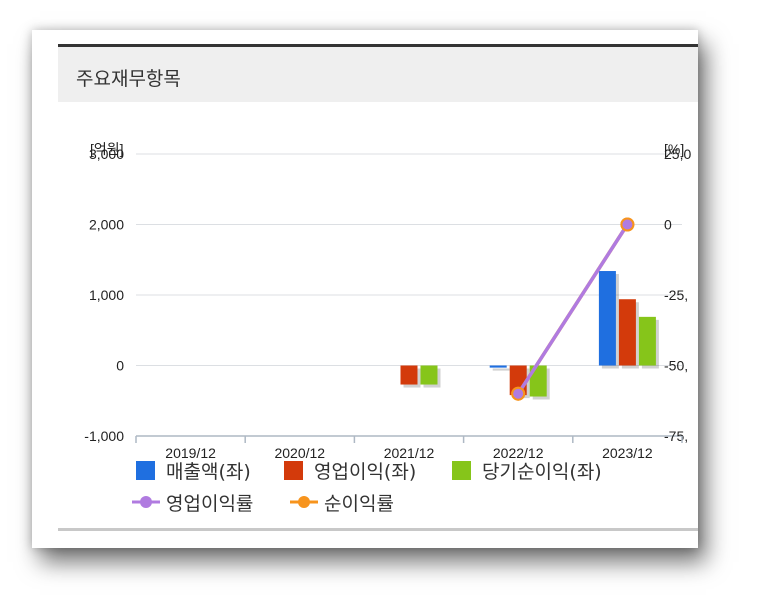  Describe the element at coordinates (104, 436) in the screenshot. I see `left-tick-label: -1,000` at that location.